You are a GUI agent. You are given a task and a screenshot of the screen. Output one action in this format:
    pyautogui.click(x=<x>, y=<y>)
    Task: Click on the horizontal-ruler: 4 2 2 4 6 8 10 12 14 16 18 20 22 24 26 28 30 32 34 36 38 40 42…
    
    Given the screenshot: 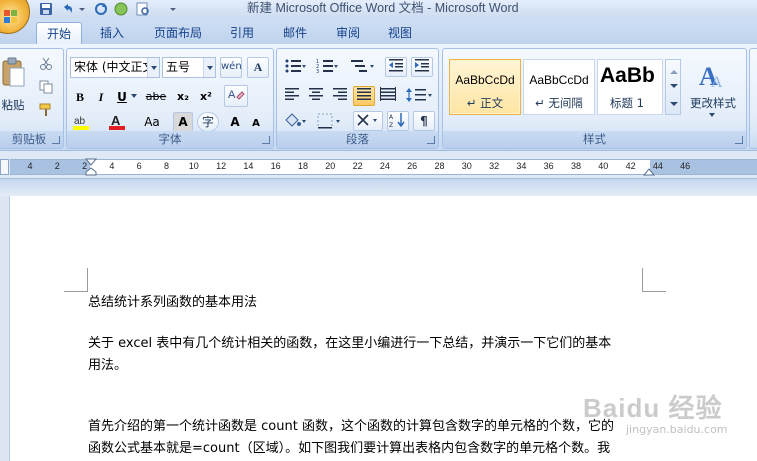 What is the action you would take?
    pyautogui.click(x=378, y=165)
    